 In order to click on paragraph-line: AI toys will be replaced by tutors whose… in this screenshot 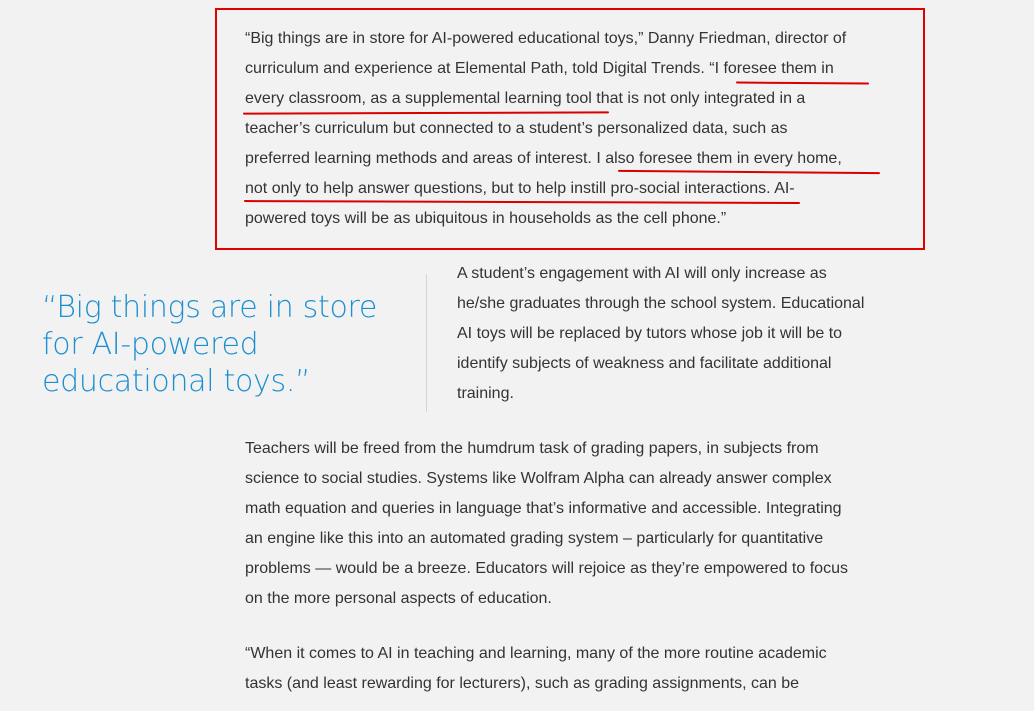, I will do `click(650, 333)`.